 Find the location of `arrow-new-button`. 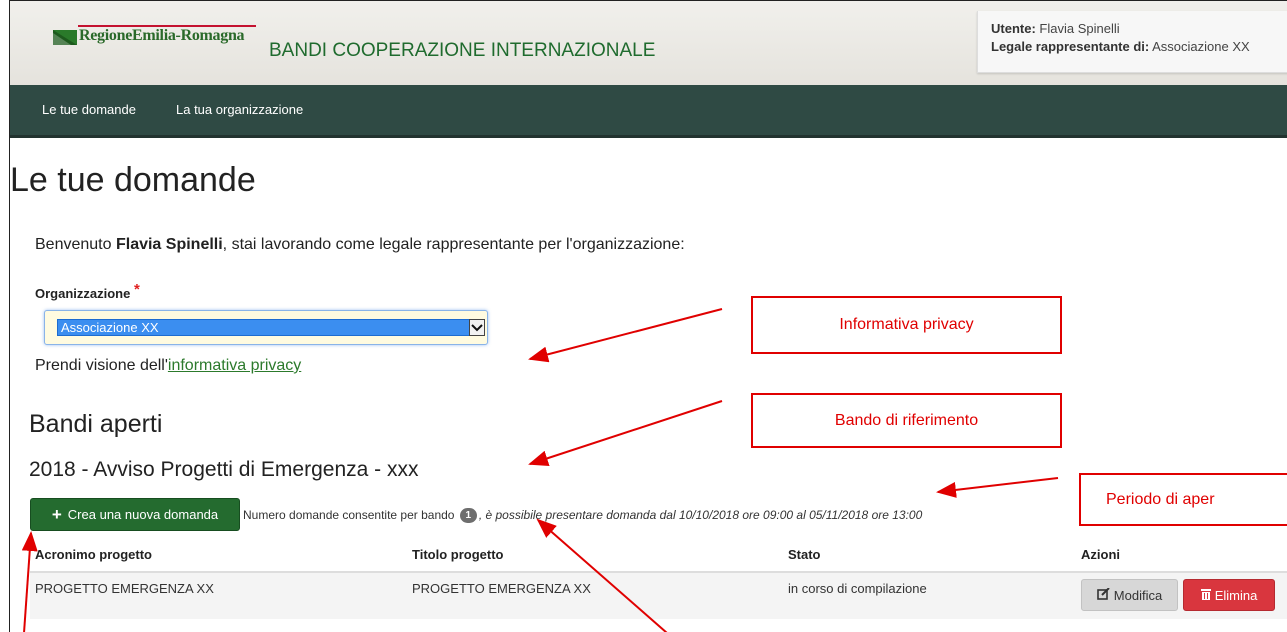

arrow-new-button is located at coordinates (29, 581).